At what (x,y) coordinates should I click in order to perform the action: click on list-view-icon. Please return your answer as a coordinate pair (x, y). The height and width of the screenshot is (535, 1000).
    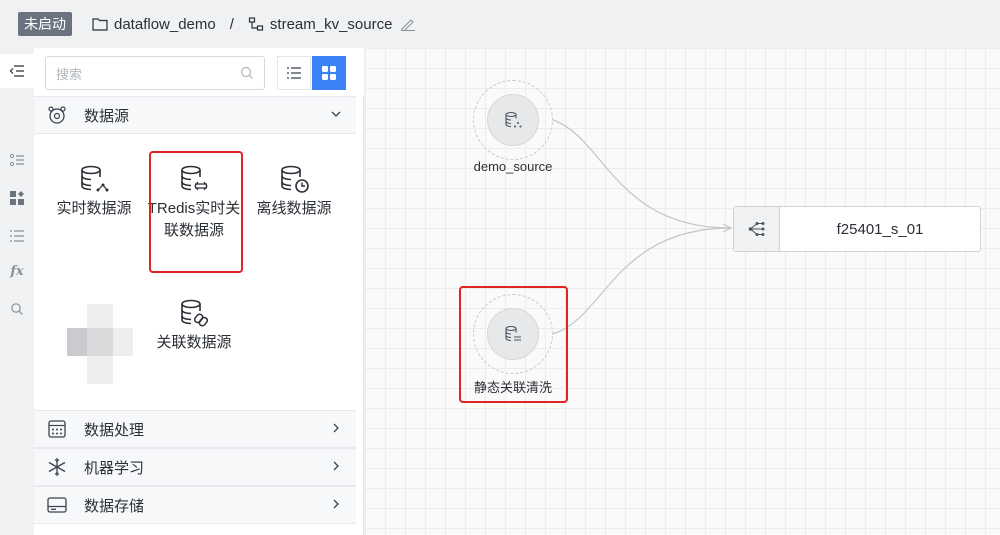
    Looking at the image, I should click on (294, 73).